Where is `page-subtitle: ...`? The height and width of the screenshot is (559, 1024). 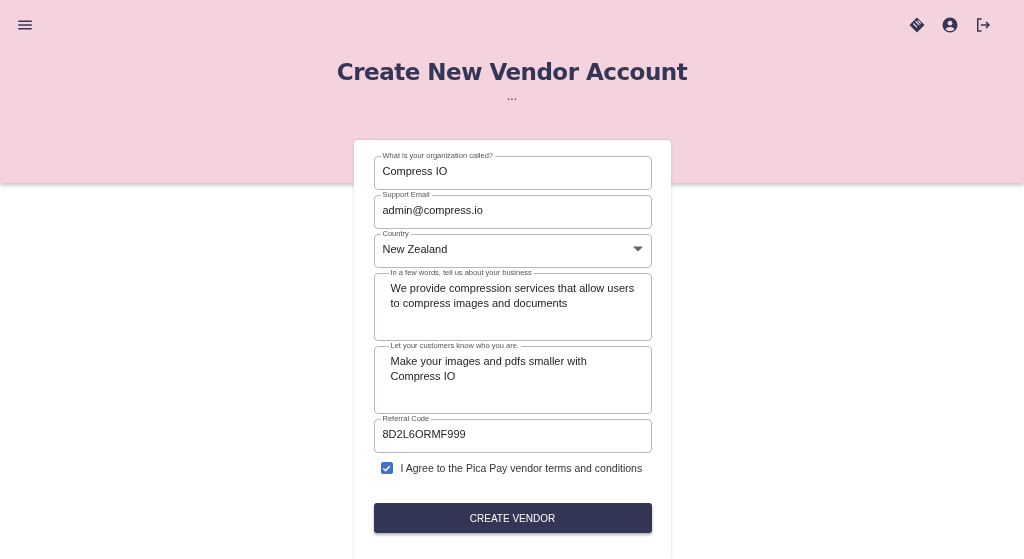
page-subtitle: ... is located at coordinates (512, 96).